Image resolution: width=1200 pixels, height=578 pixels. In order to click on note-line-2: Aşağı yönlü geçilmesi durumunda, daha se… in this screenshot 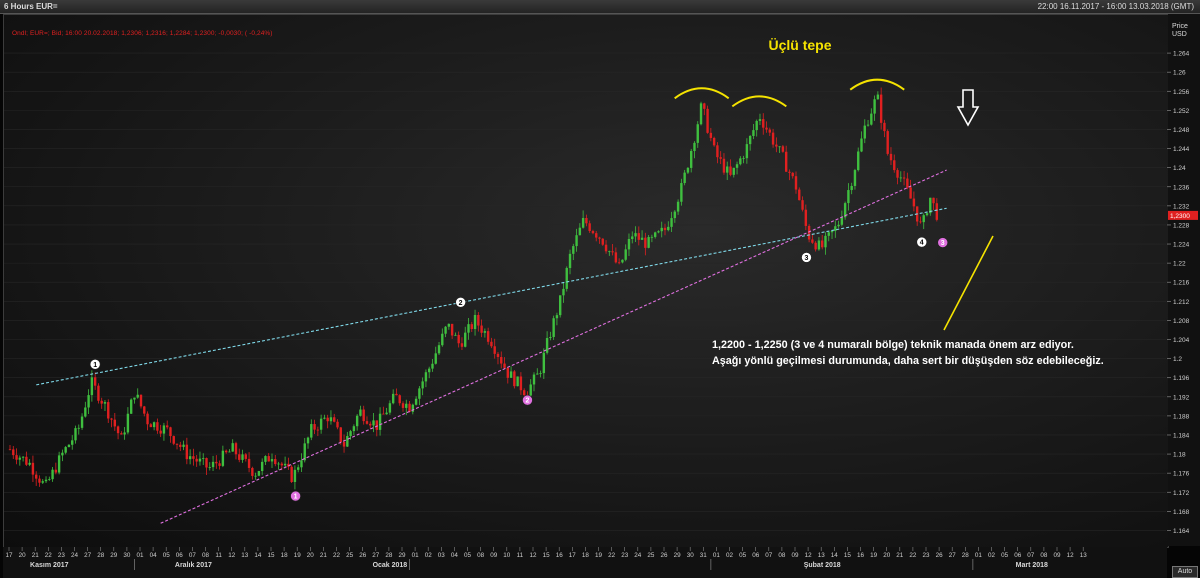, I will do `click(908, 361)`.